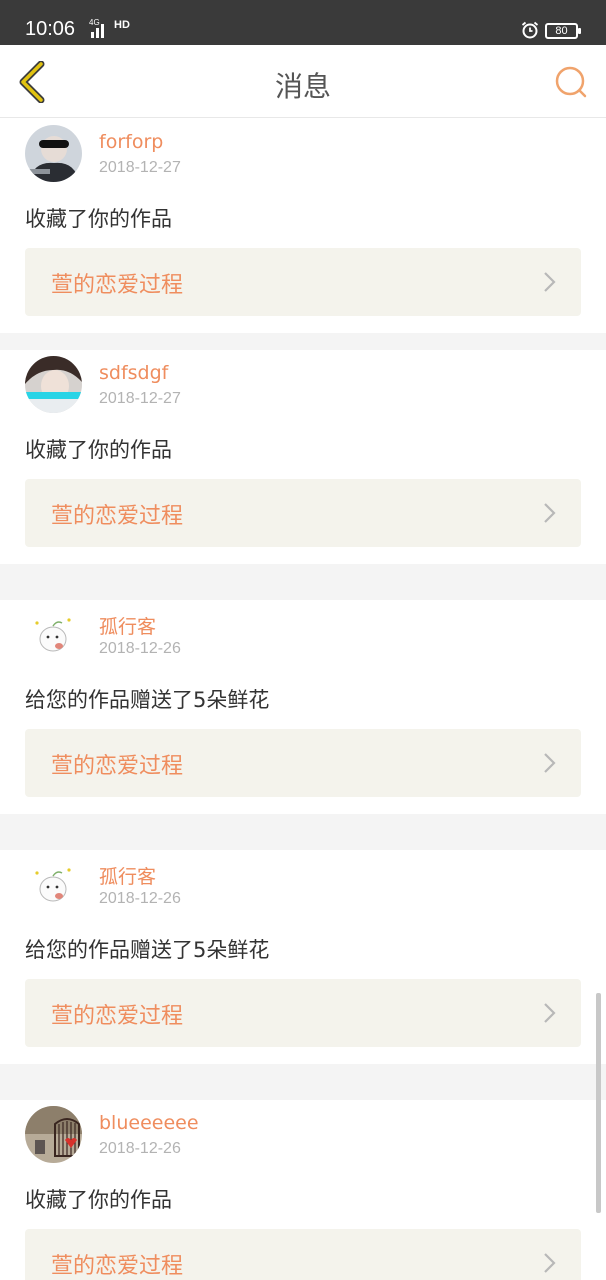 This screenshot has width=606, height=1280. I want to click on header: 消息, so click(303, 81).